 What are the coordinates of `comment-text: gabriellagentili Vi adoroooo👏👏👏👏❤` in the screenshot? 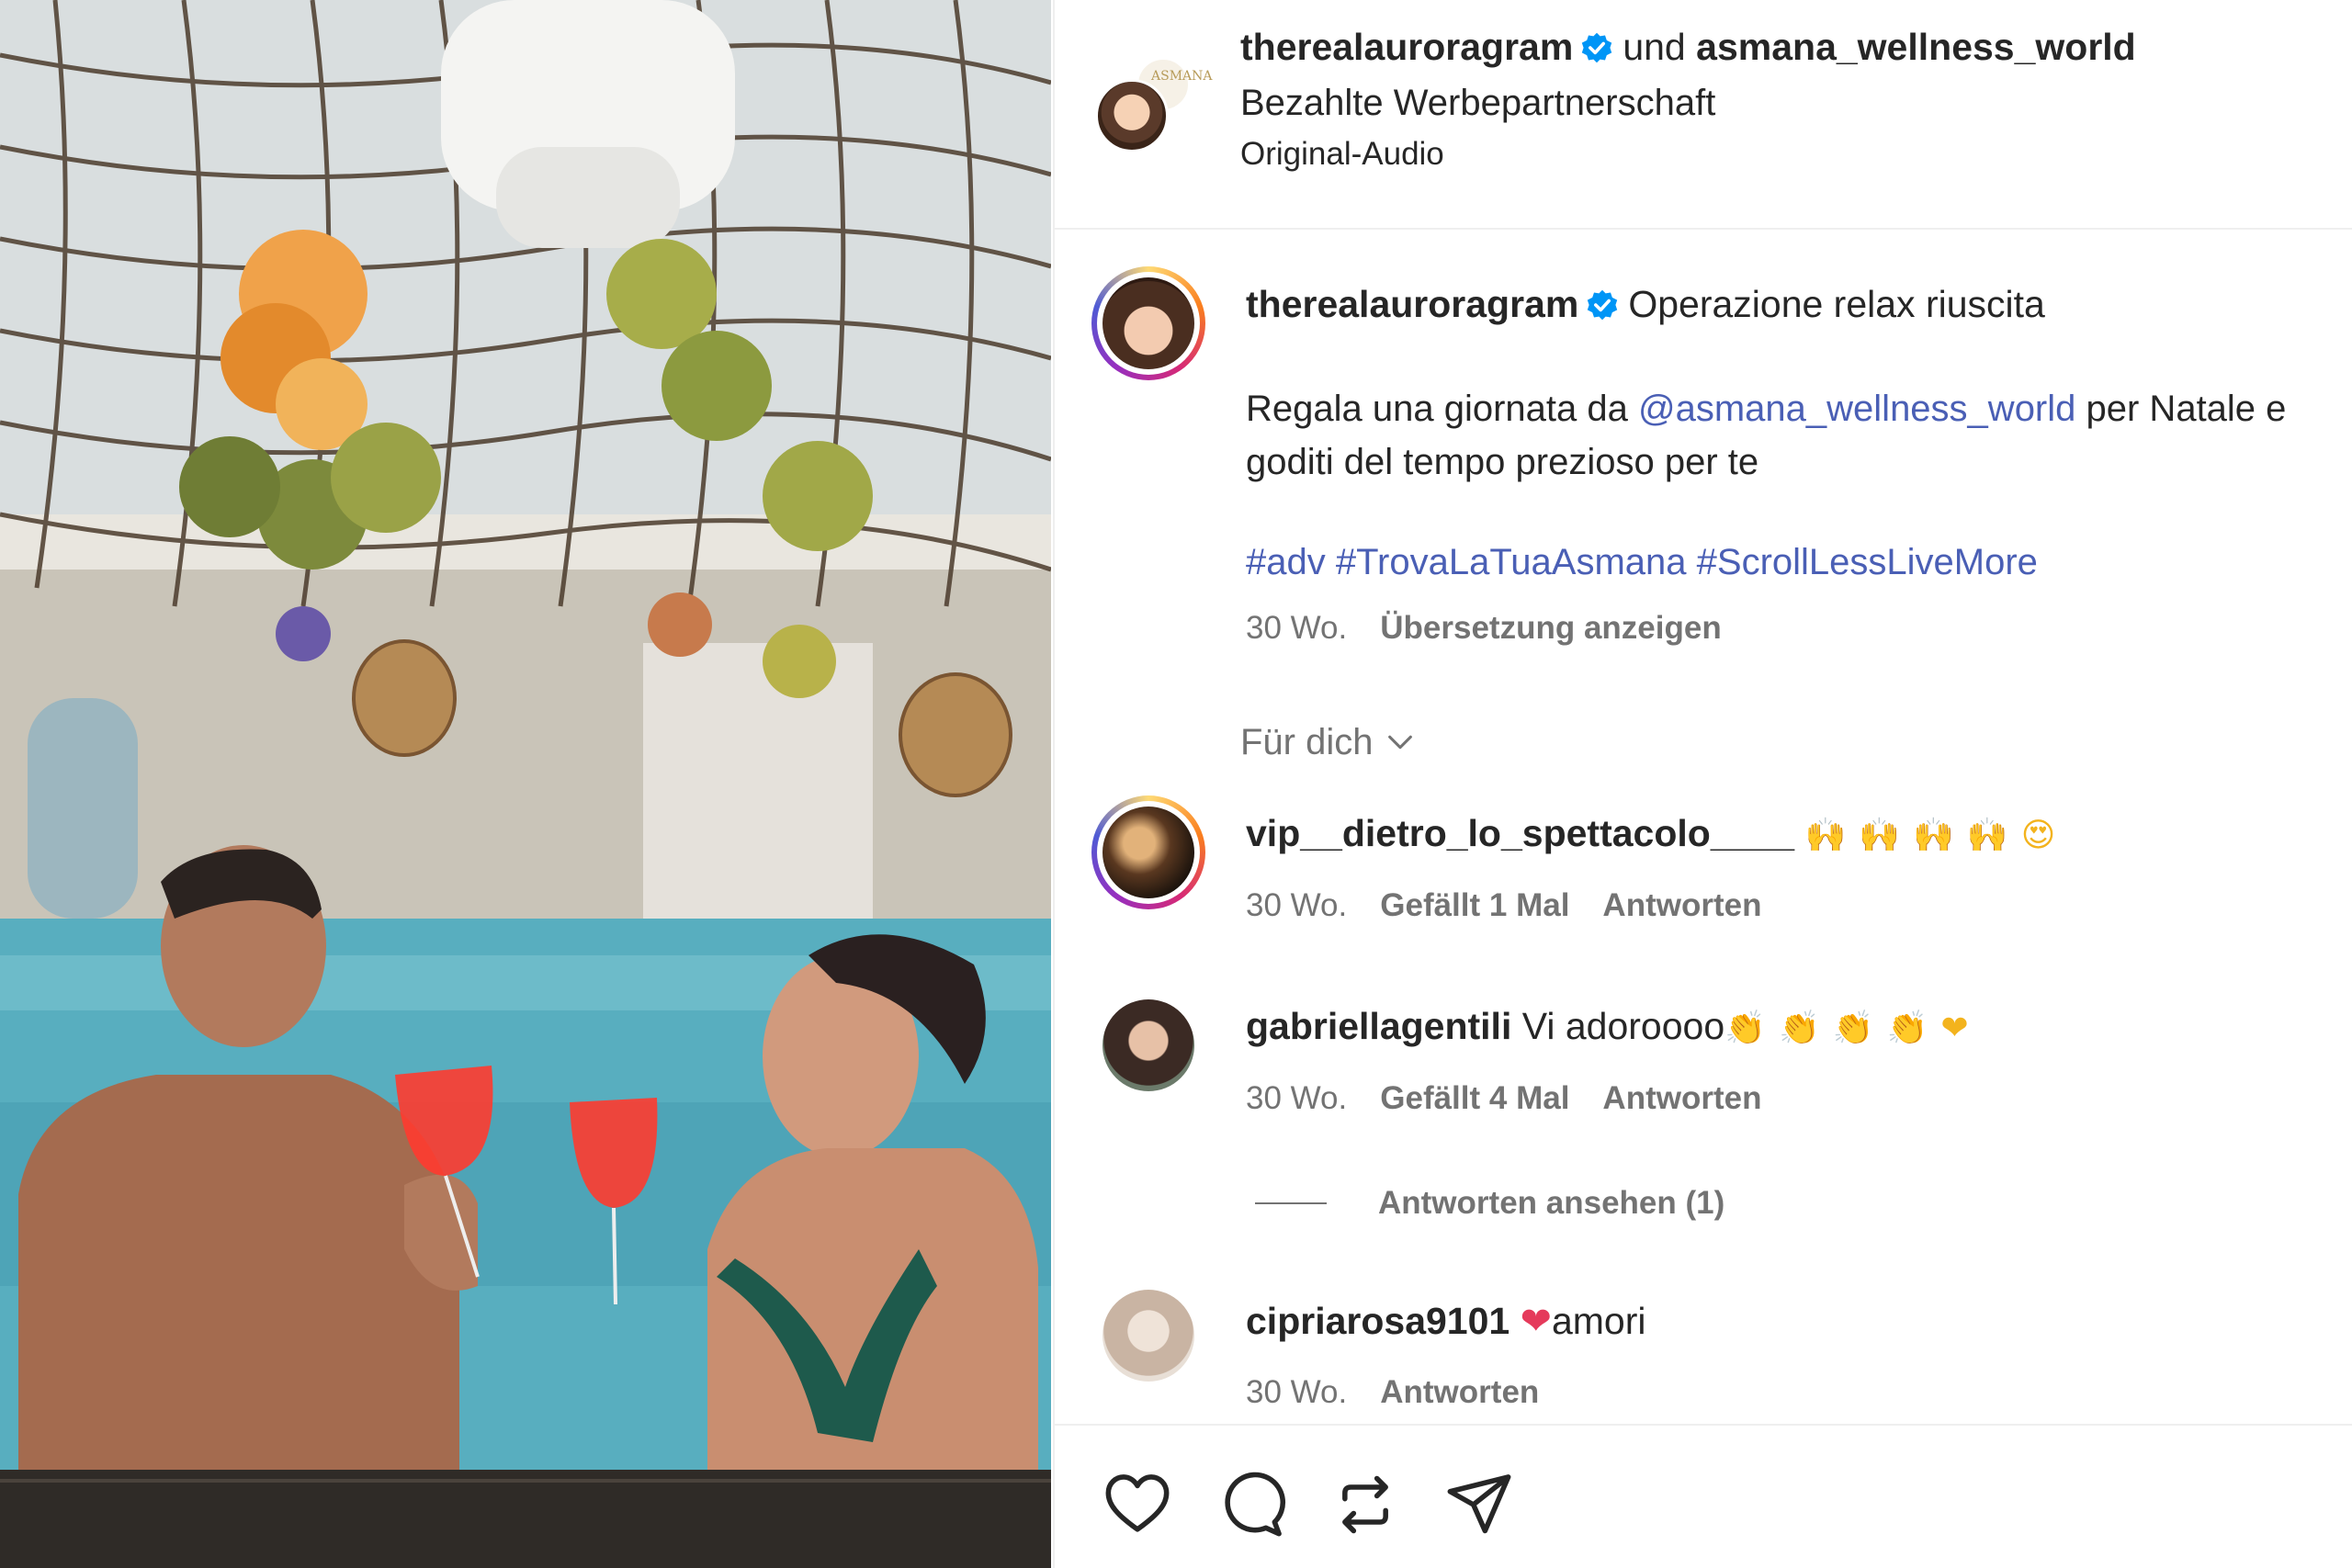 It's located at (1614, 1027).